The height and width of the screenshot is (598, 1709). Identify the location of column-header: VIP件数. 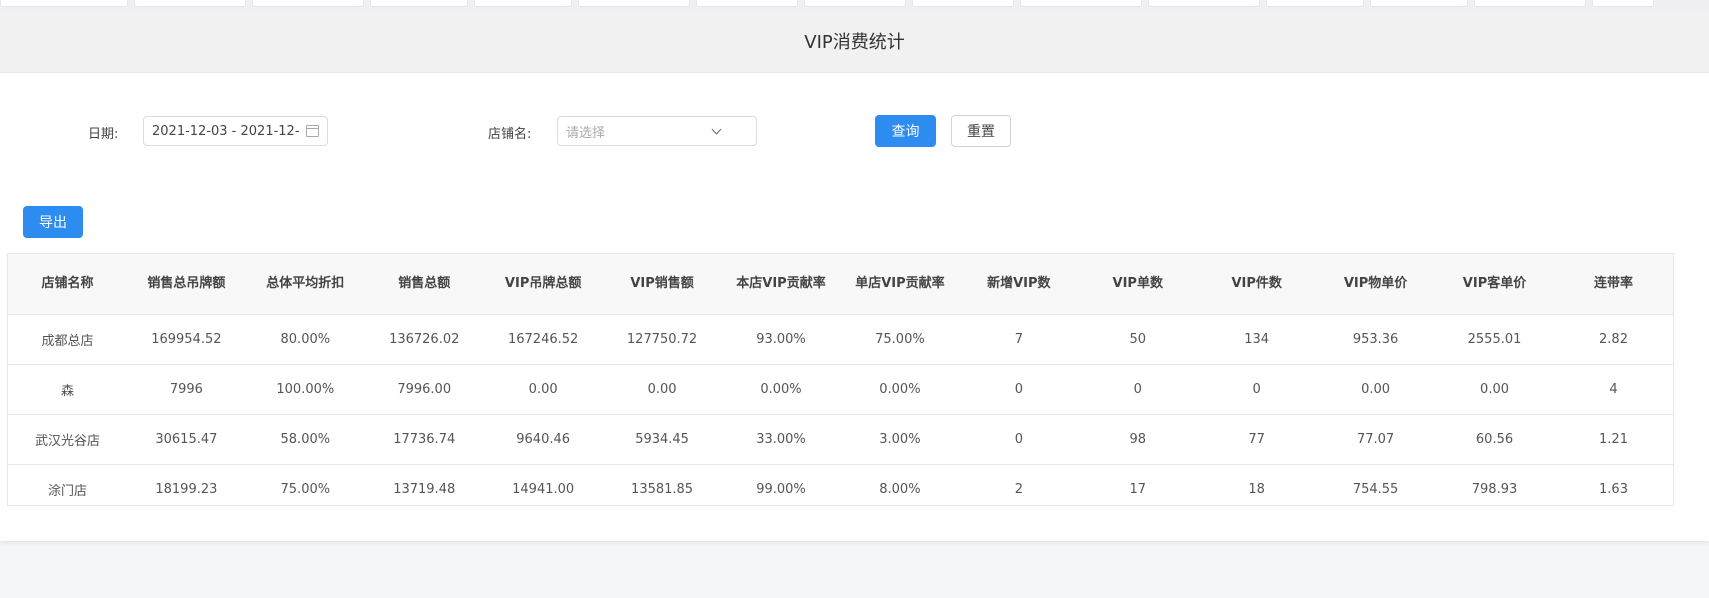
(1257, 284).